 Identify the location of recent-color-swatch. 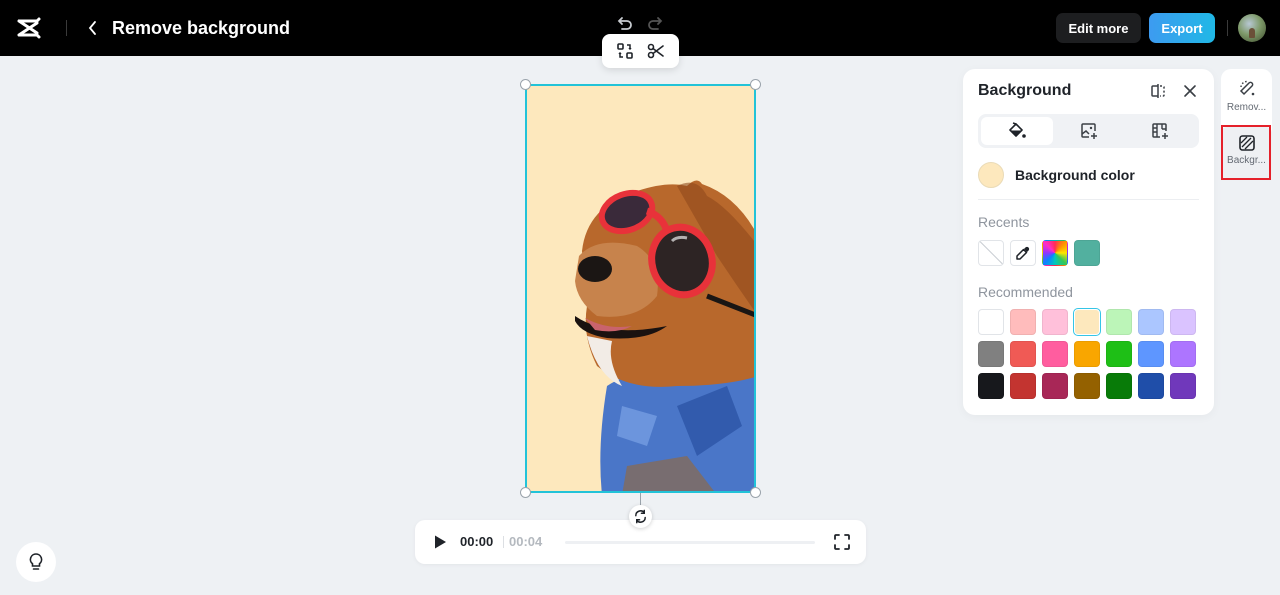
(1087, 253).